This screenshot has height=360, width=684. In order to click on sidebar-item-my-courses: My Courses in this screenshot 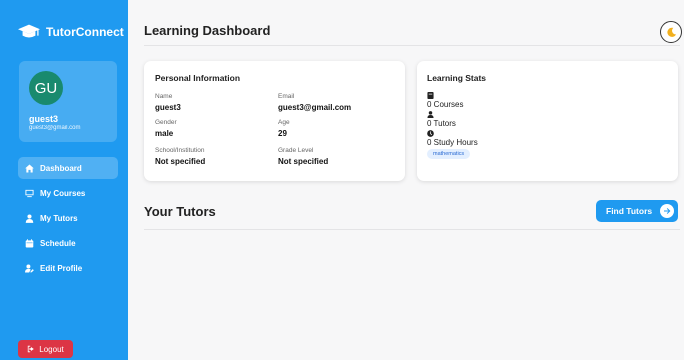, I will do `click(68, 193)`.